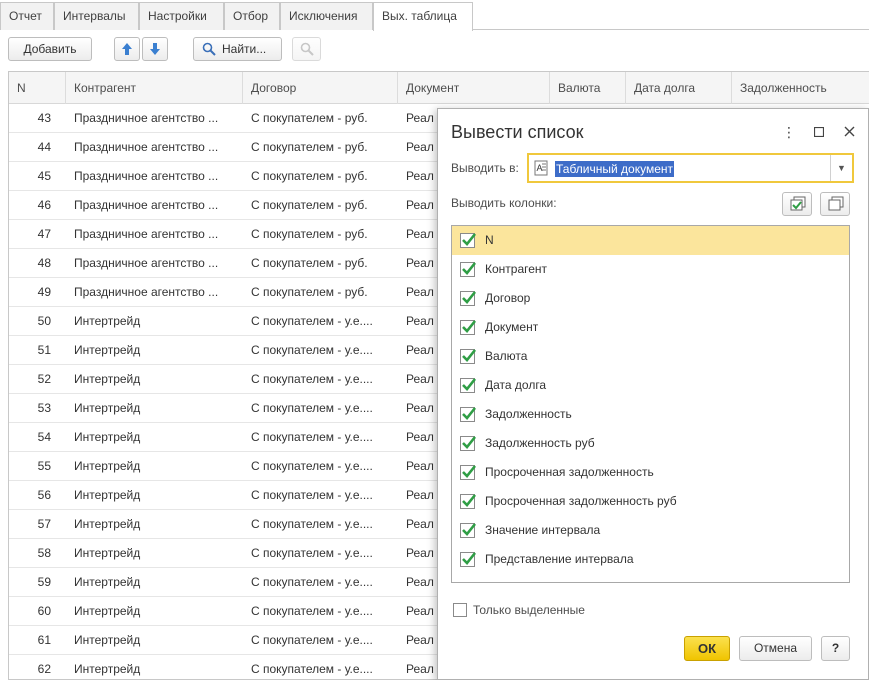 Image resolution: width=869 pixels, height=680 pixels. I want to click on column-list-item: Договор, so click(650, 298).